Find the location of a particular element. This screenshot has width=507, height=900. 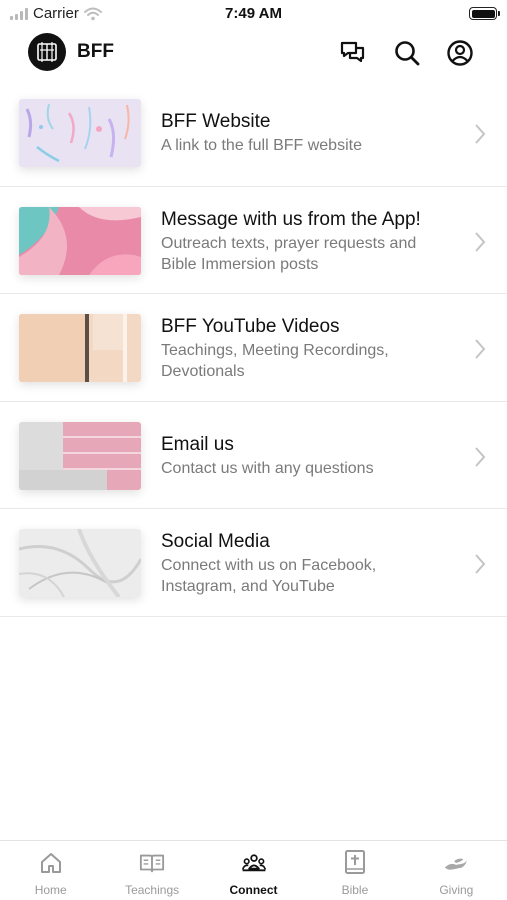

giving-hand-icon is located at coordinates (456, 863).